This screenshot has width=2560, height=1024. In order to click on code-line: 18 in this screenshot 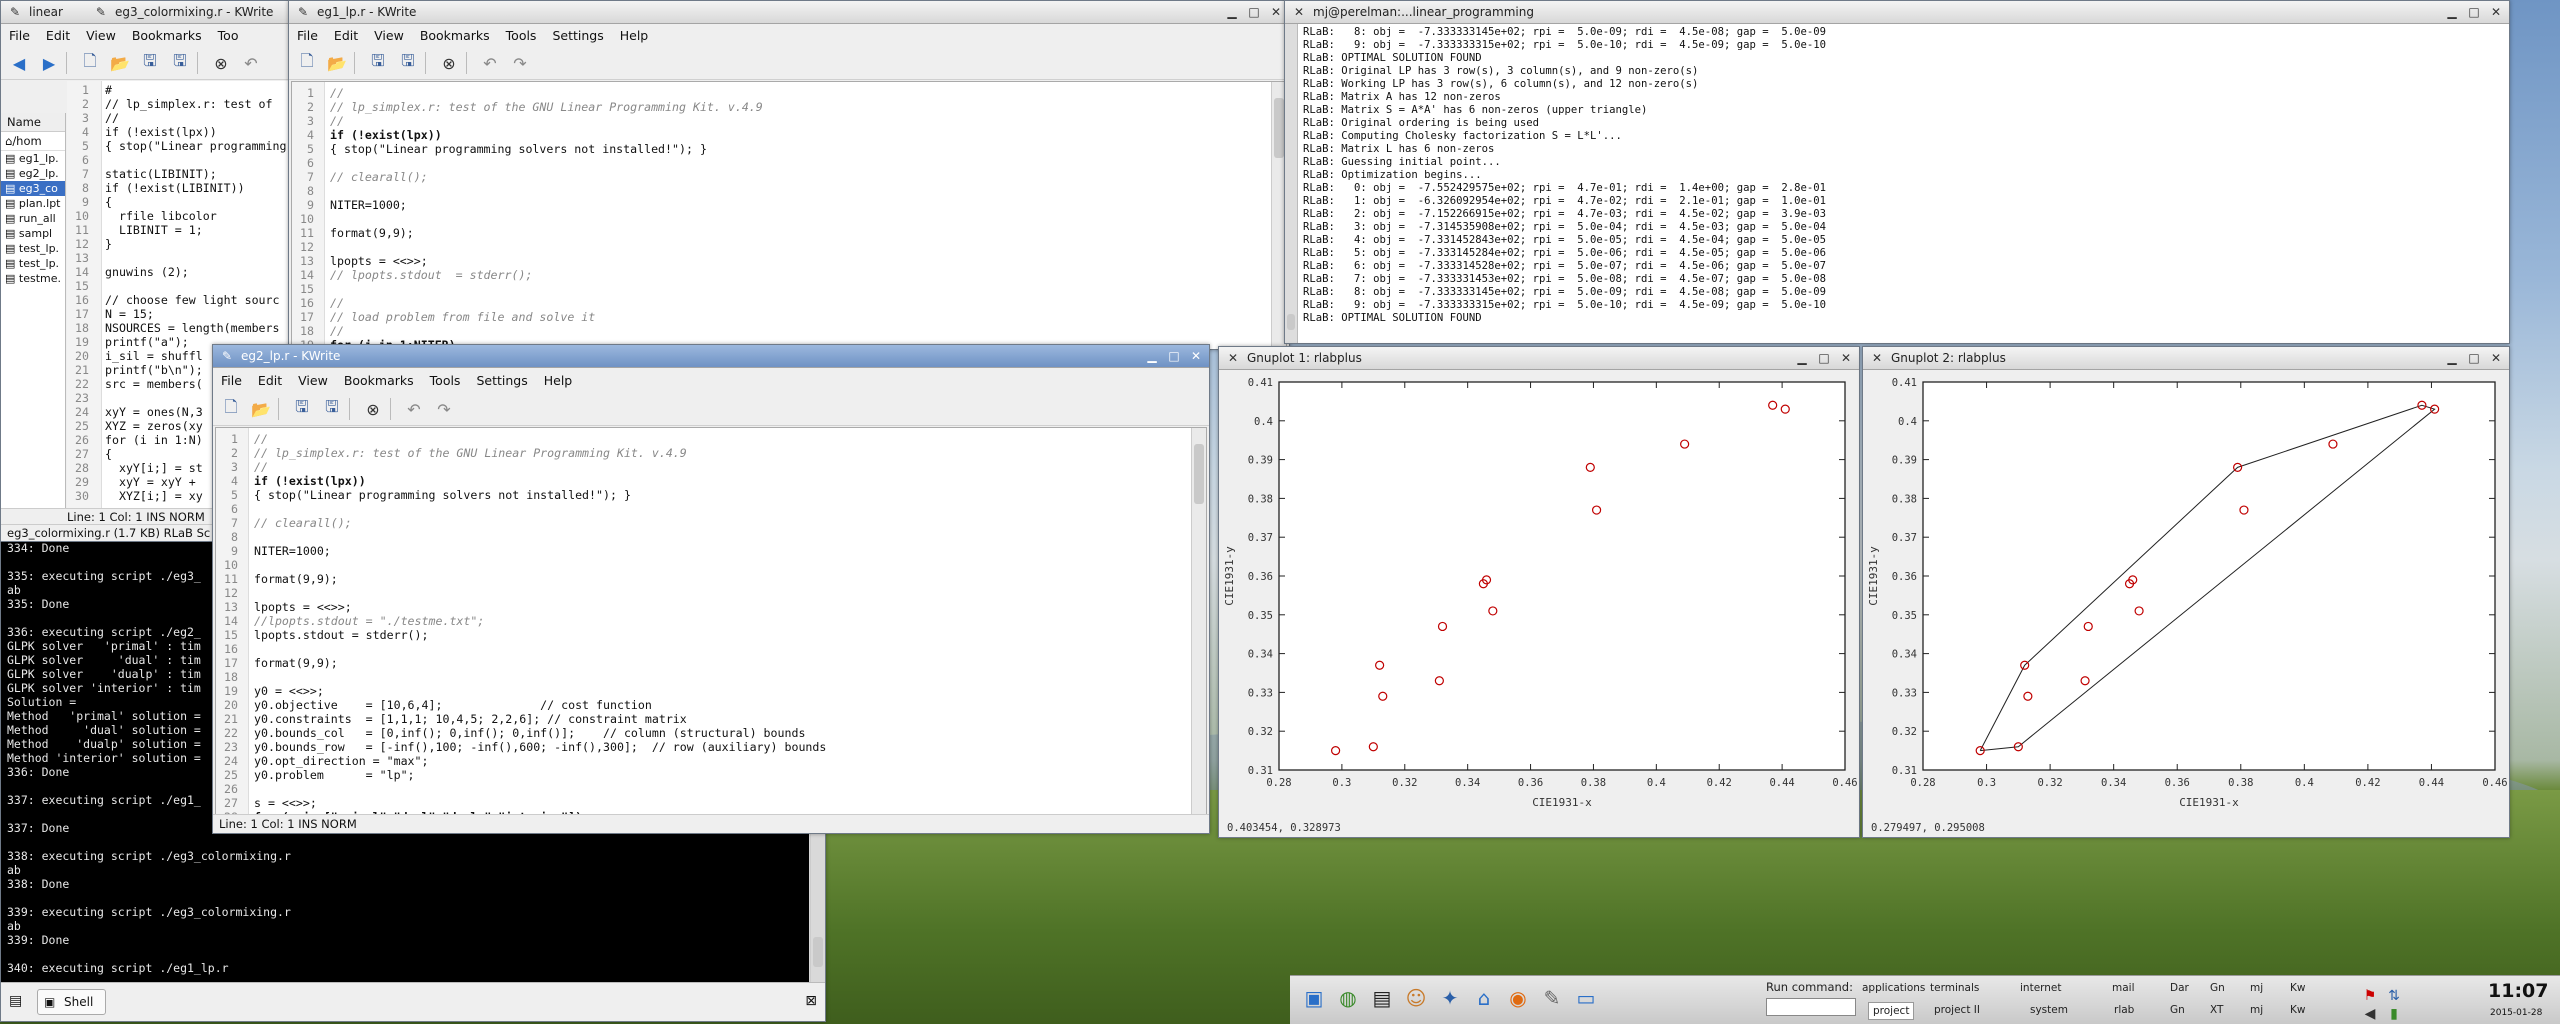, I will do `click(235, 677)`.